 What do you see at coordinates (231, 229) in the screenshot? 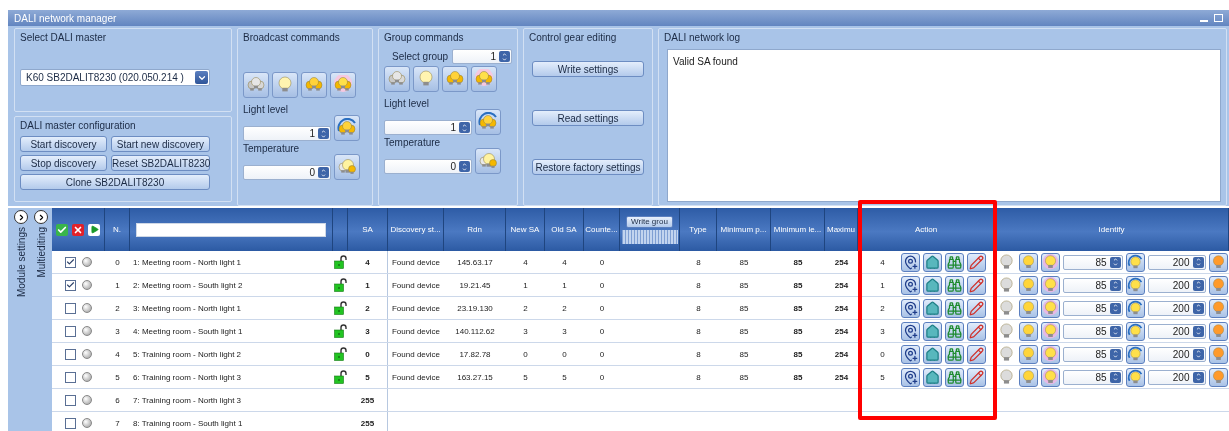
I see `filter-field` at bounding box center [231, 229].